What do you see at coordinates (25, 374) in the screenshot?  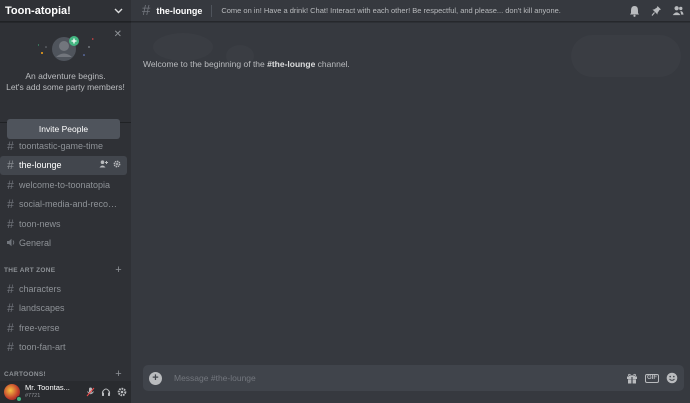 I see `category-label: CARTOONS!` at bounding box center [25, 374].